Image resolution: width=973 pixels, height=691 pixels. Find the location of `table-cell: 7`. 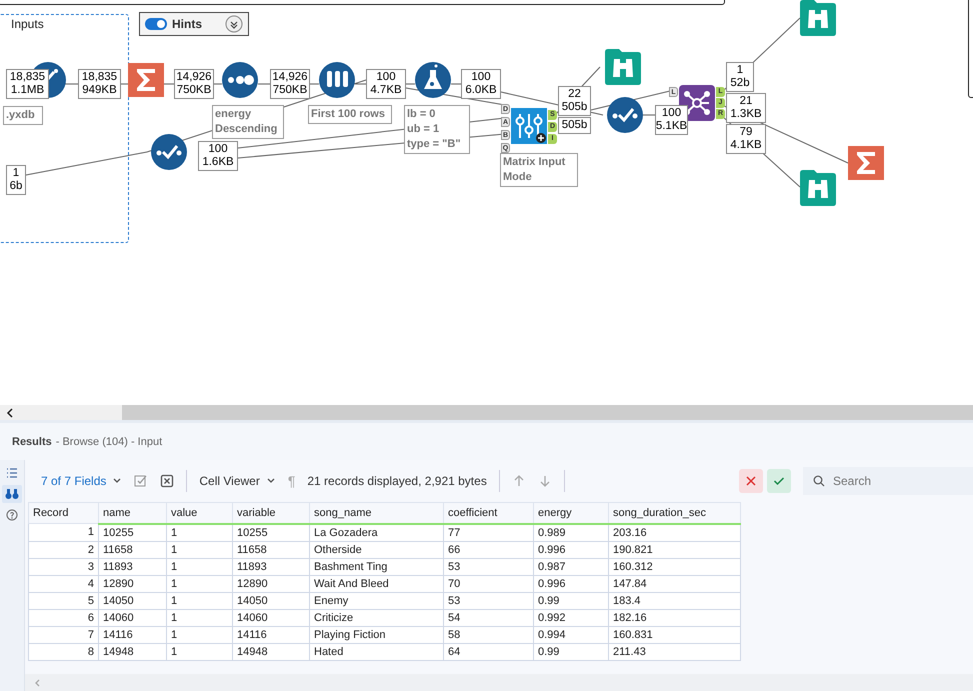

table-cell: 7 is located at coordinates (63, 634).